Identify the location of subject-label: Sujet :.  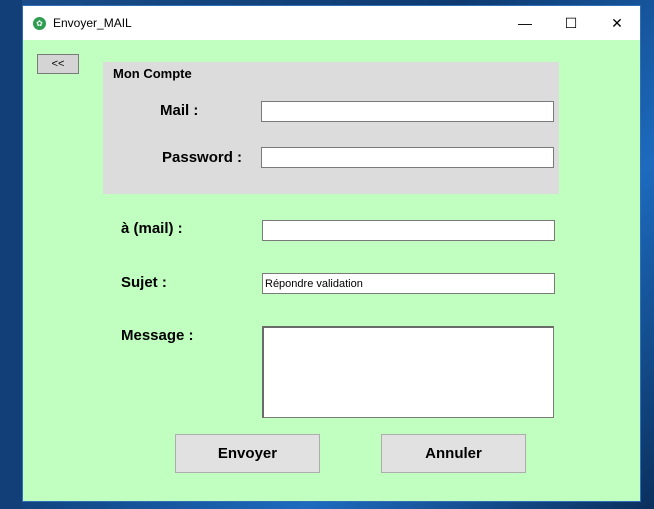
(144, 282).